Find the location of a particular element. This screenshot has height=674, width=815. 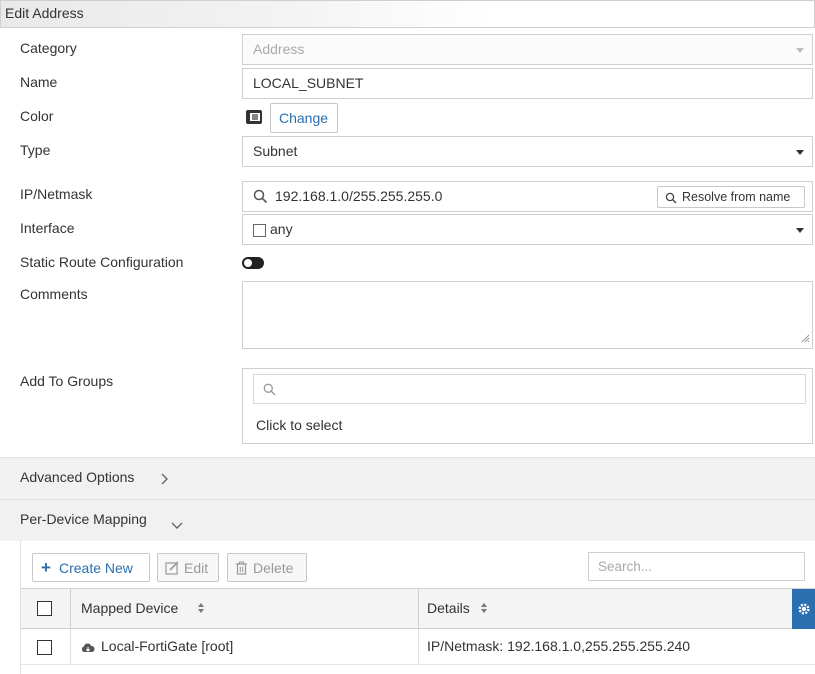

color-change-button: Change is located at coordinates (304, 118).